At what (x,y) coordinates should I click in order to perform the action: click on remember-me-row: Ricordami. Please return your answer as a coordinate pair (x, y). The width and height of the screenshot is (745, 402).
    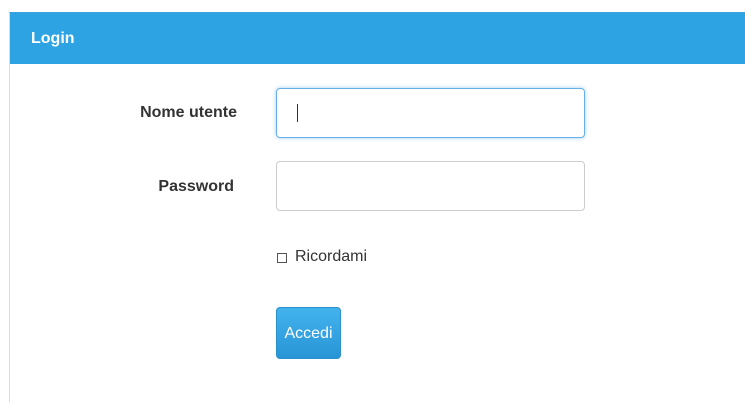
    Looking at the image, I should click on (322, 257).